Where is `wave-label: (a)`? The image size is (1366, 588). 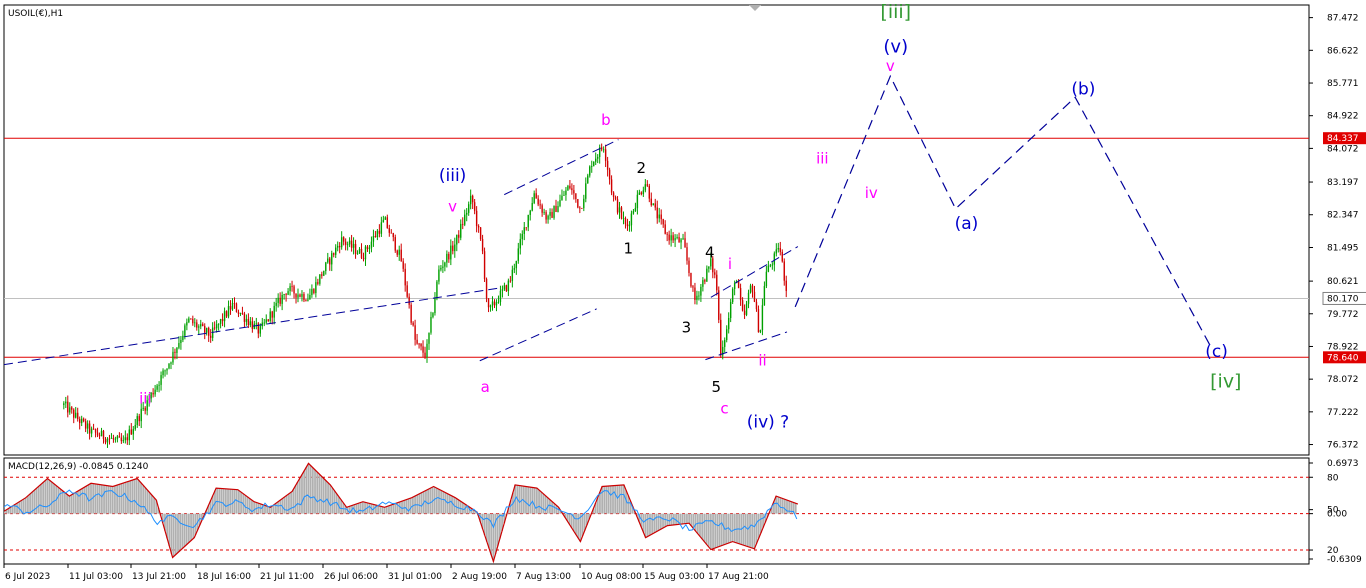 wave-label: (a) is located at coordinates (967, 224).